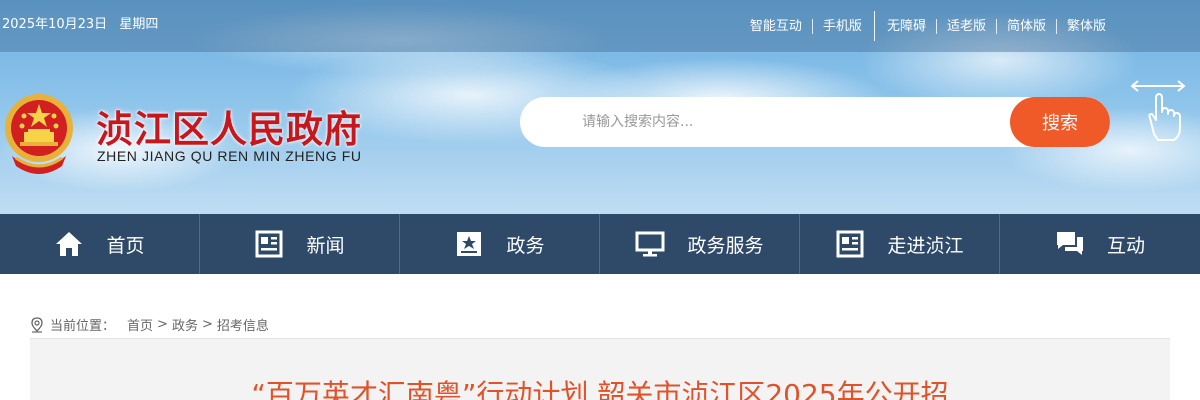  Describe the element at coordinates (765, 122) in the screenshot. I see `search-input` at that location.